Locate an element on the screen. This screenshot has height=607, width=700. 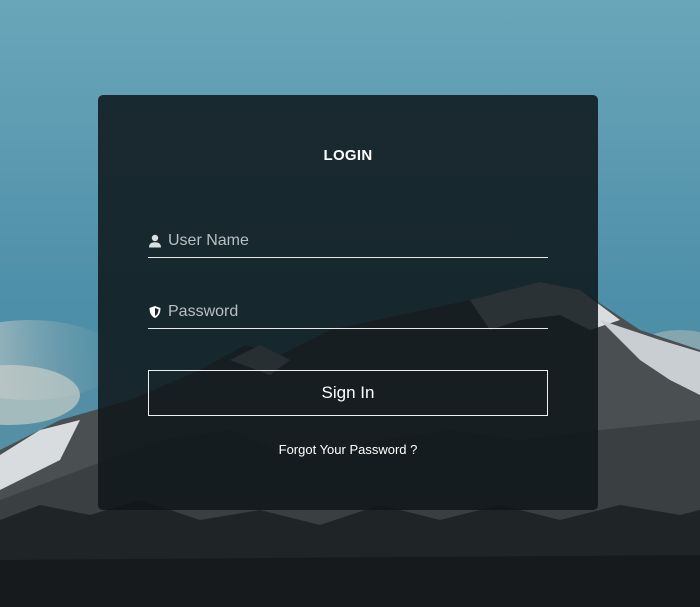
forgot-password-link: Forgot Your Password ? is located at coordinates (348, 449).